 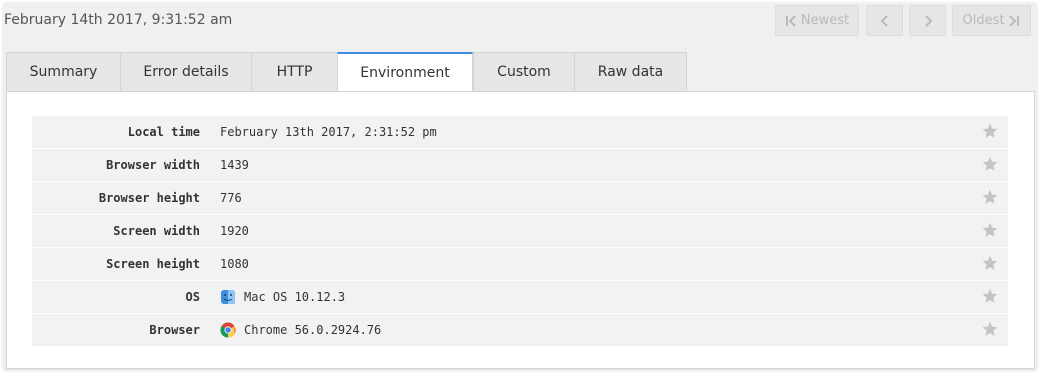 What do you see at coordinates (228, 330) in the screenshot?
I see `chrome-icon` at bounding box center [228, 330].